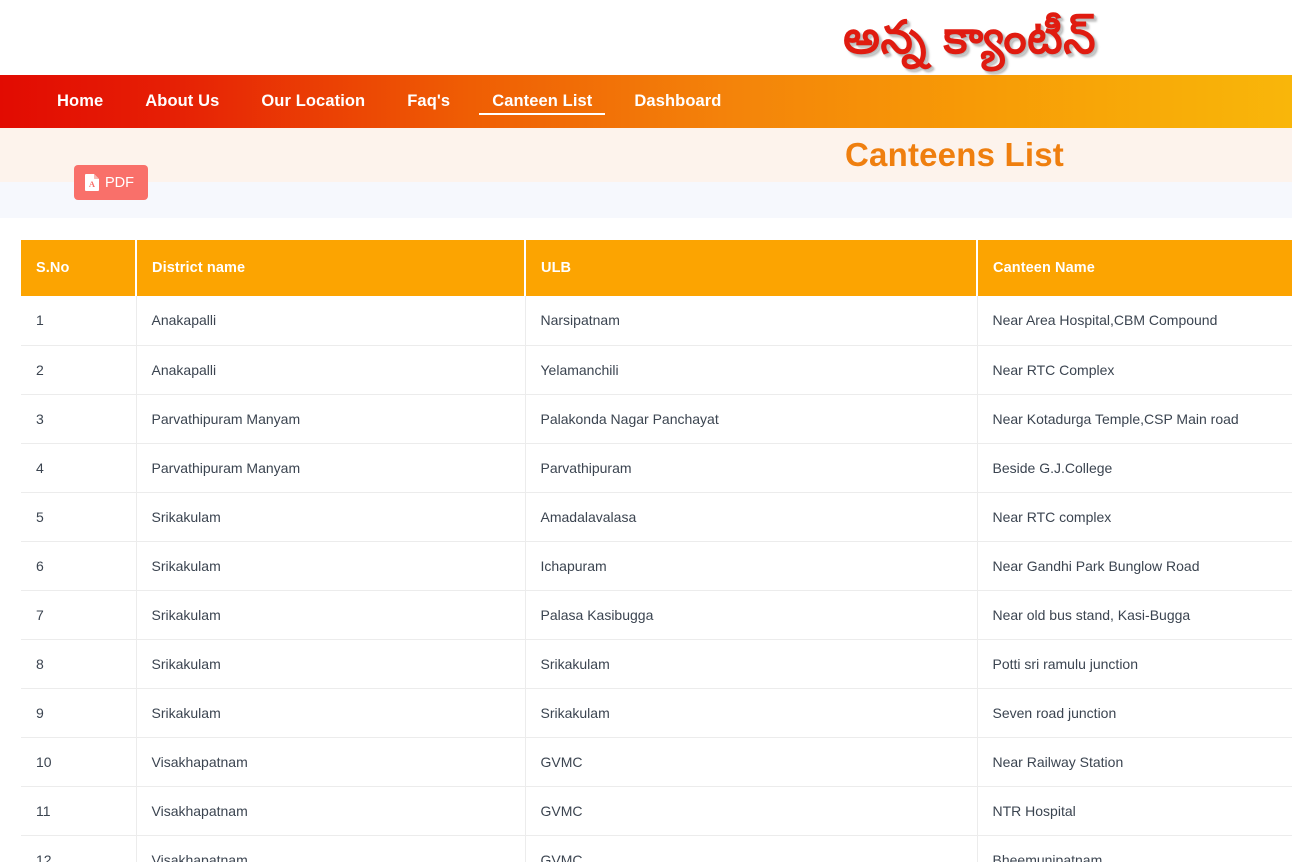 The height and width of the screenshot is (862, 1292). I want to click on table-toolbar: A PDF, so click(646, 191).